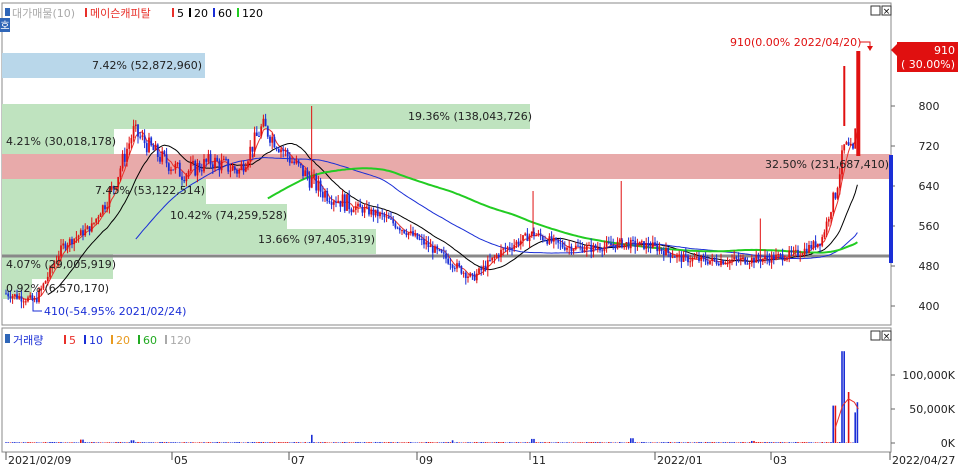 Image resolution: width=958 pixels, height=469 pixels. Describe the element at coordinates (827, 164) in the screenshot. I see `vp-label: 32.50% (231,687,410)` at that location.